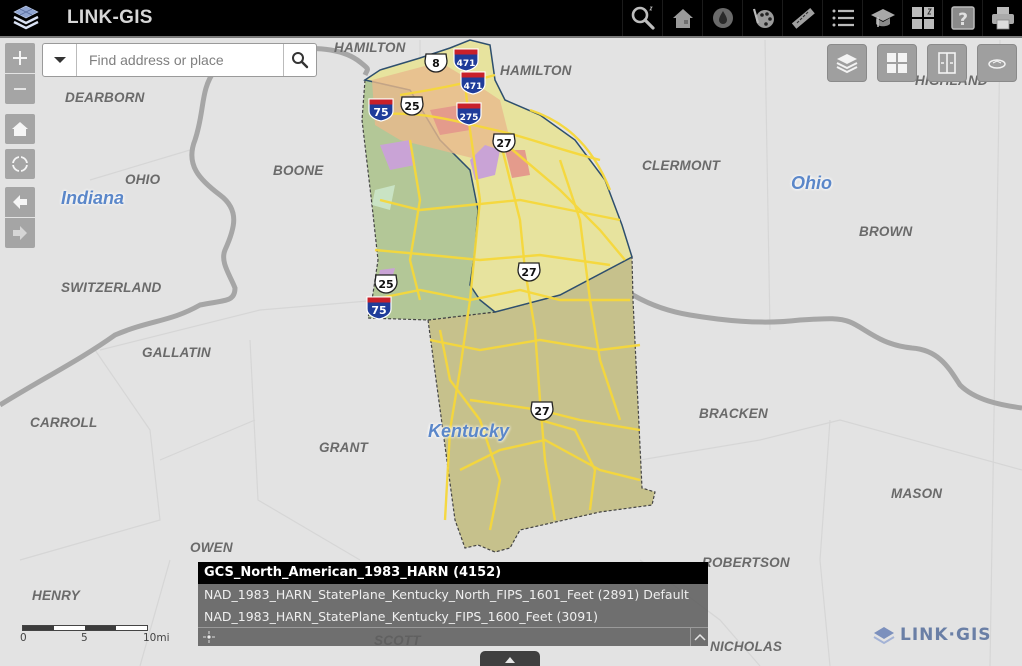 Image resolution: width=1022 pixels, height=666 pixels. What do you see at coordinates (847, 63) in the screenshot?
I see `layers-button` at bounding box center [847, 63].